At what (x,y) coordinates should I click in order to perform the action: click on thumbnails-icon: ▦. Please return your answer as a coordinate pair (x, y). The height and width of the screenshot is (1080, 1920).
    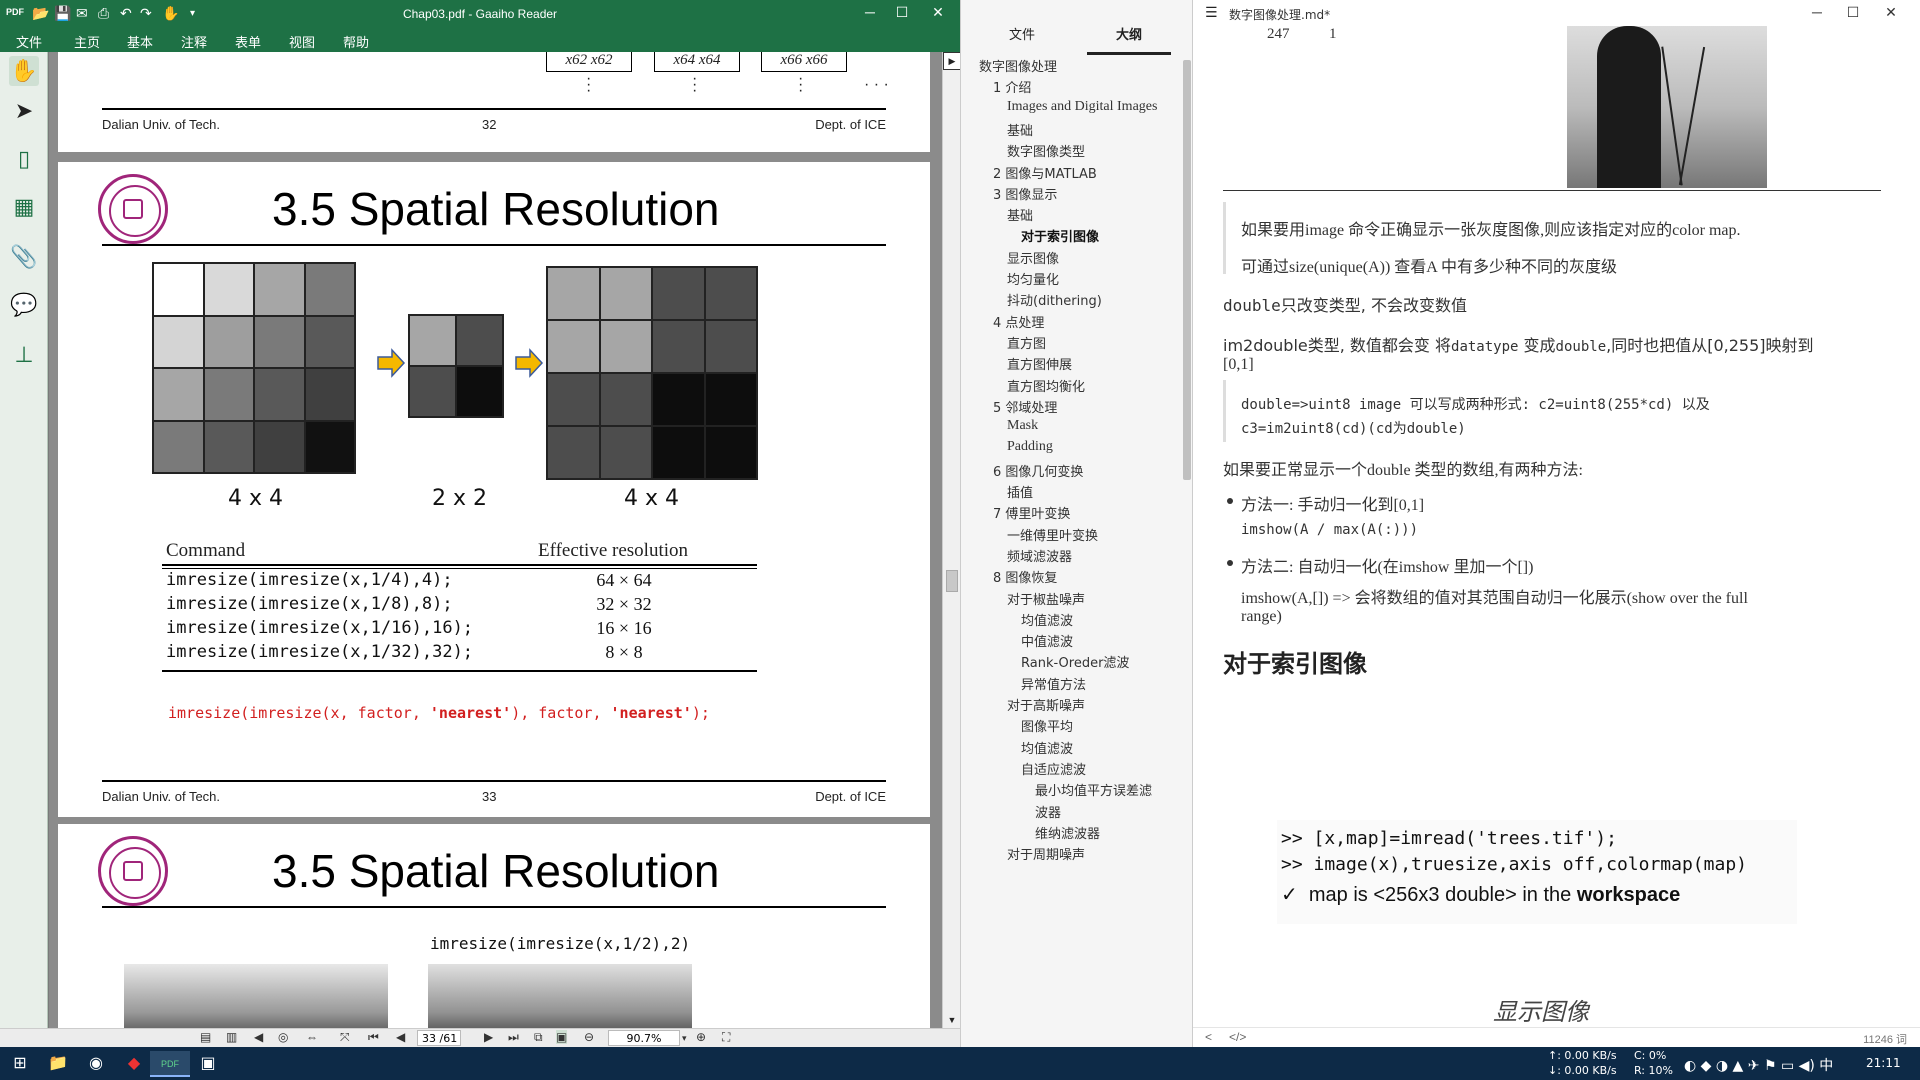
    Looking at the image, I should click on (24, 207).